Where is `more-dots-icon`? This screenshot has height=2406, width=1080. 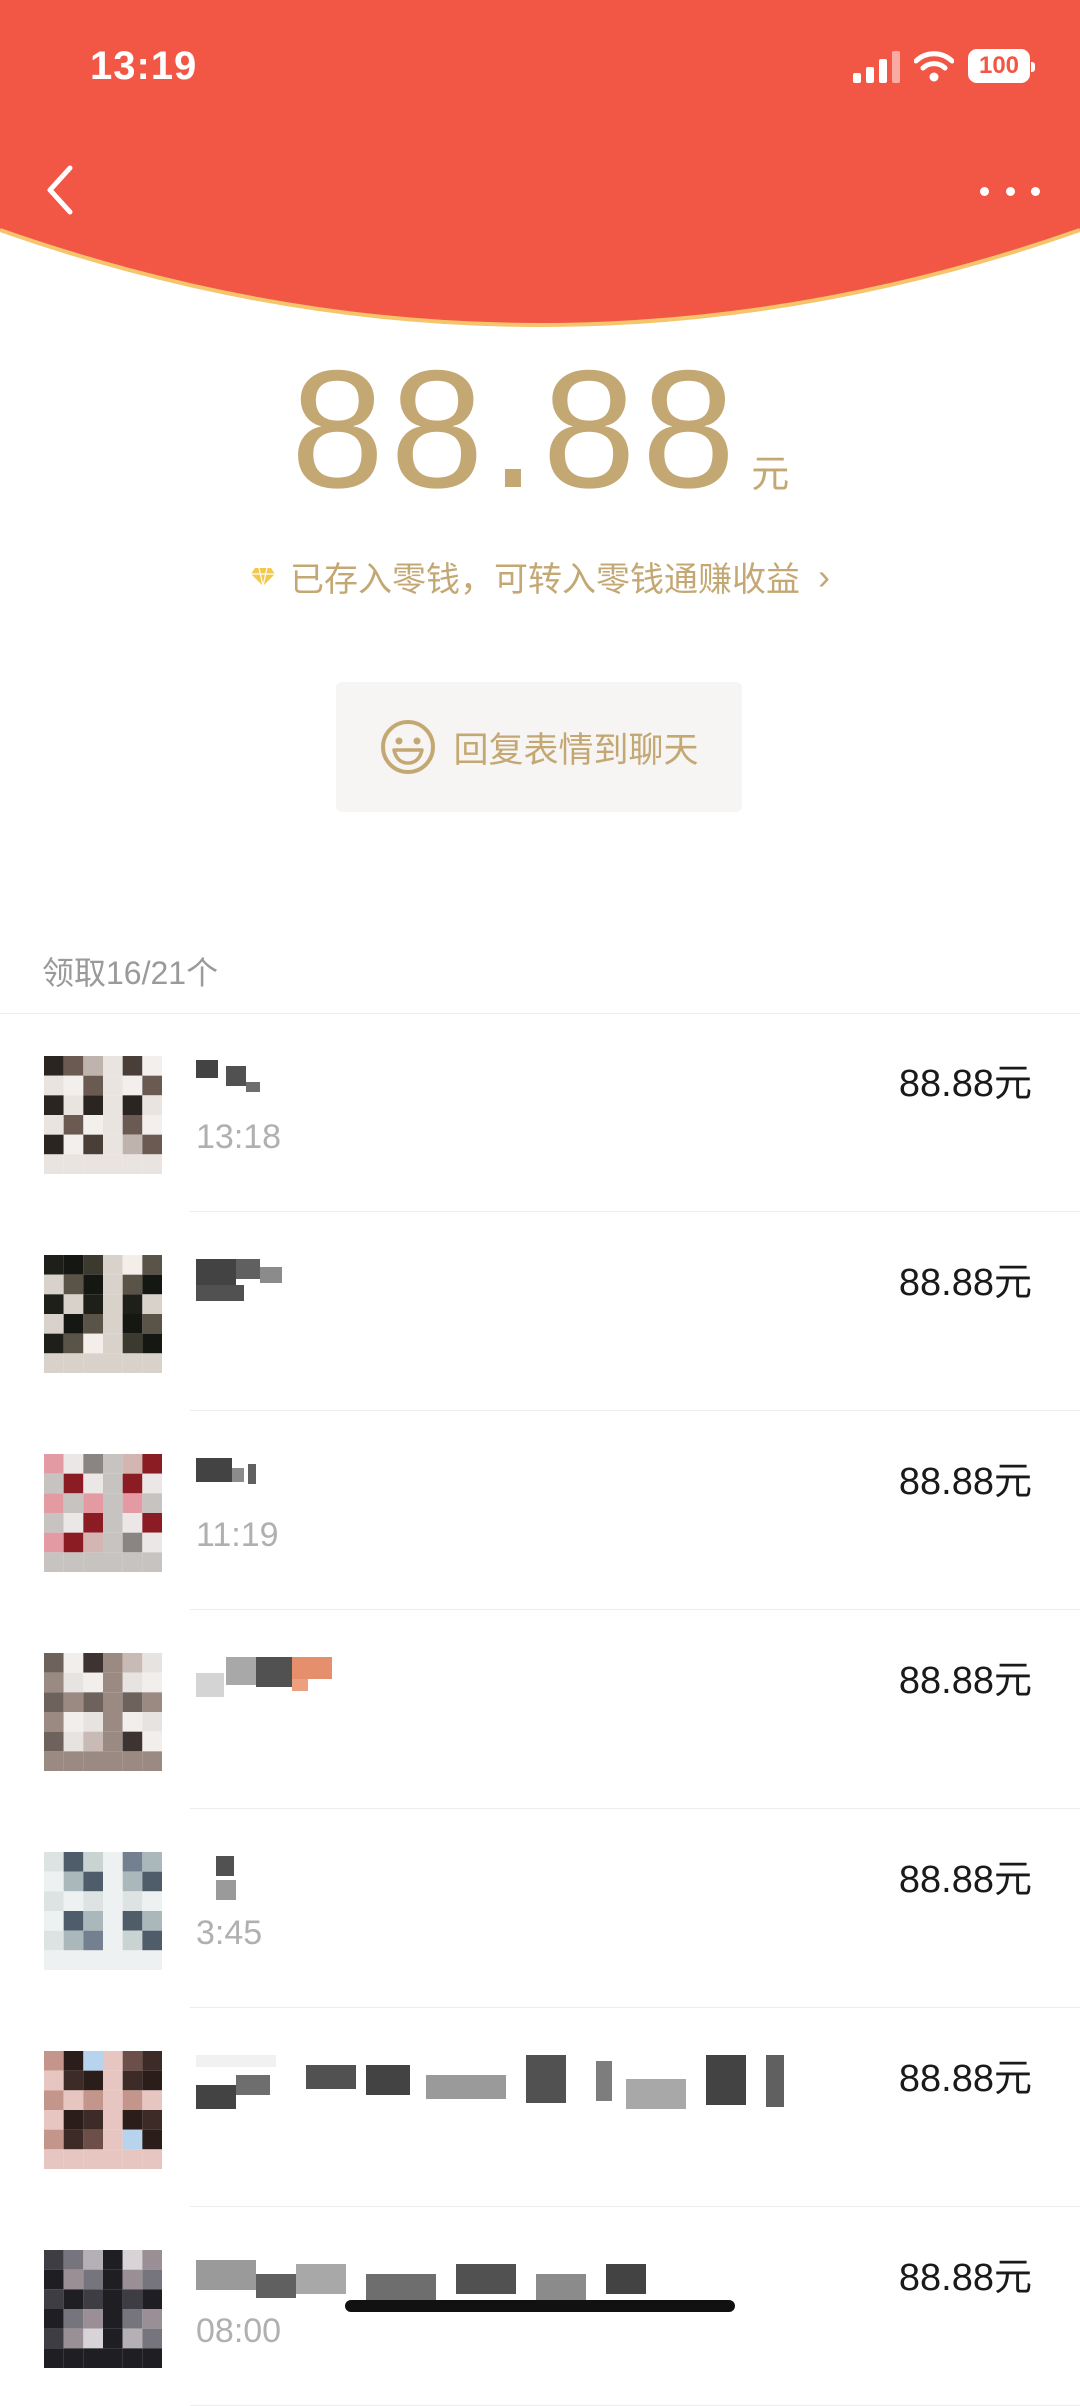 more-dots-icon is located at coordinates (1010, 191).